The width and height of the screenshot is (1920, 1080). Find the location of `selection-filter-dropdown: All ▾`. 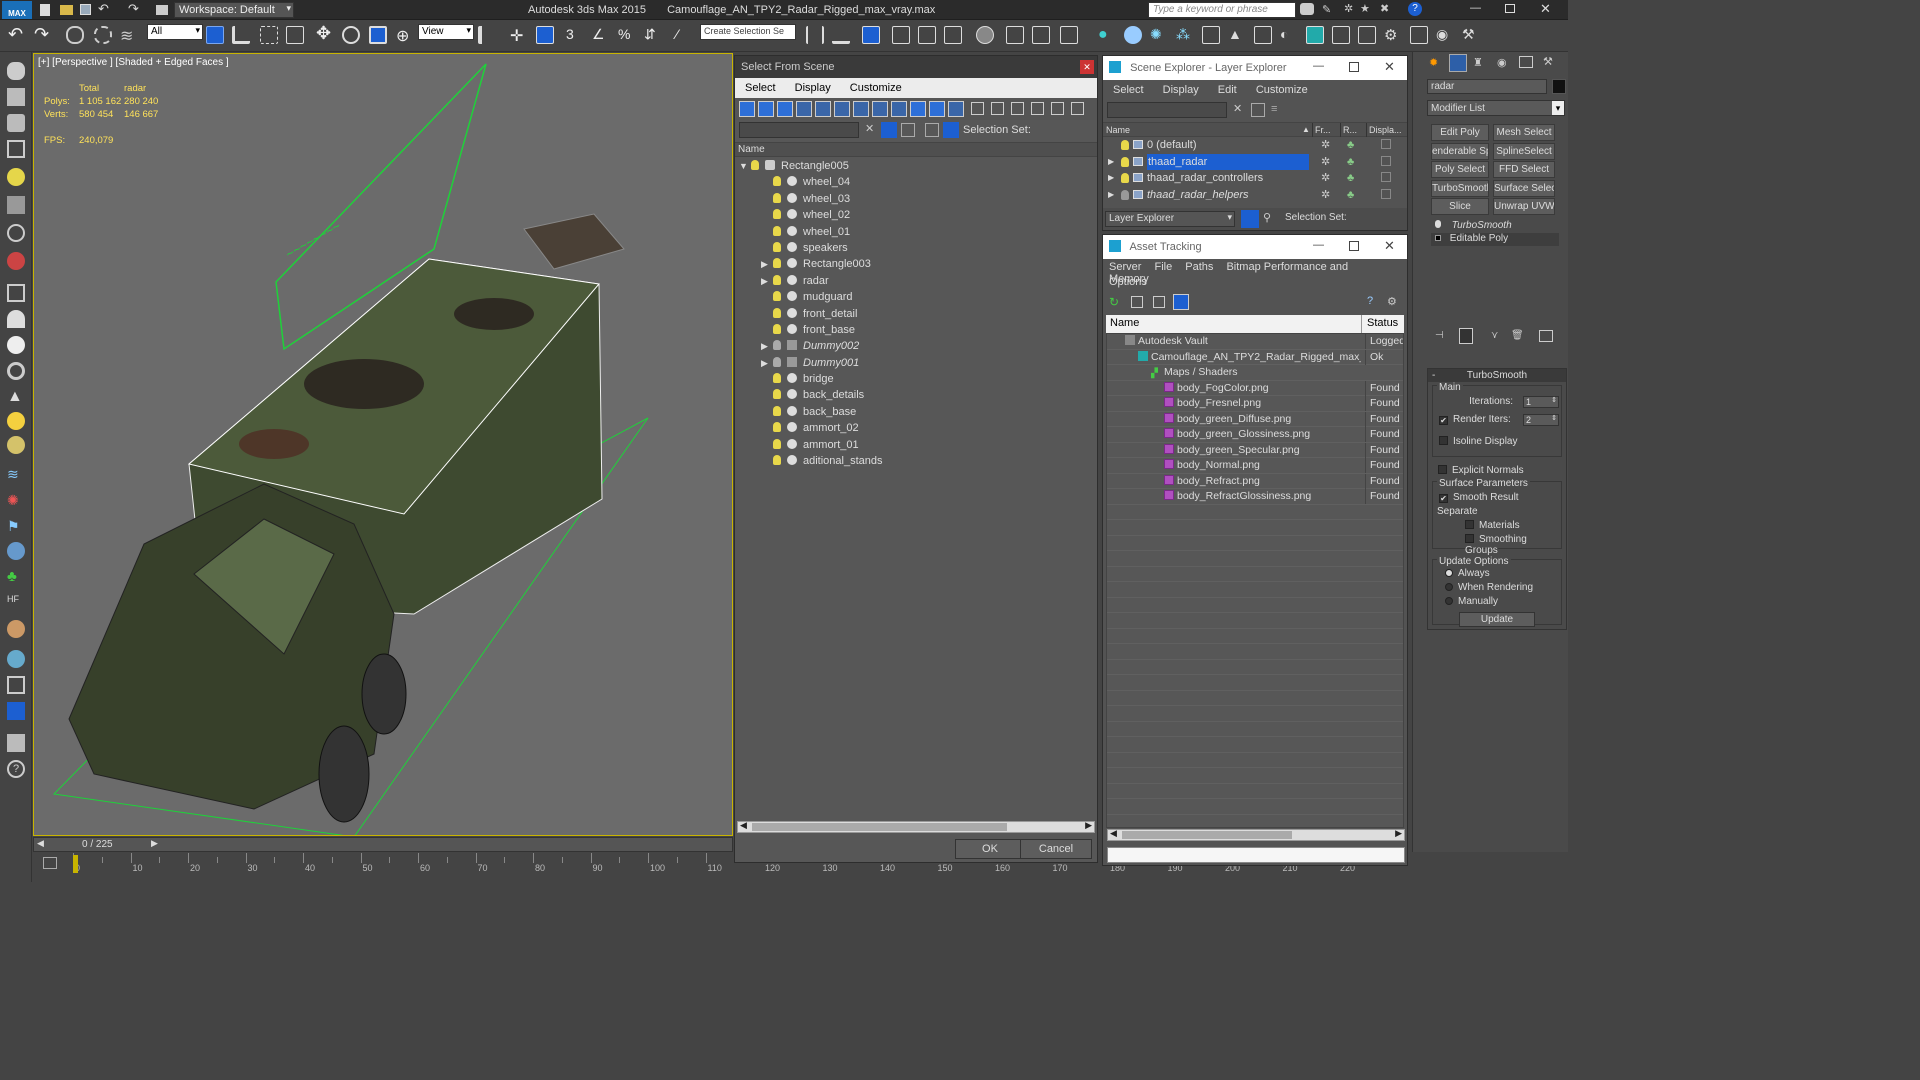

selection-filter-dropdown: All ▾ is located at coordinates (175, 32).